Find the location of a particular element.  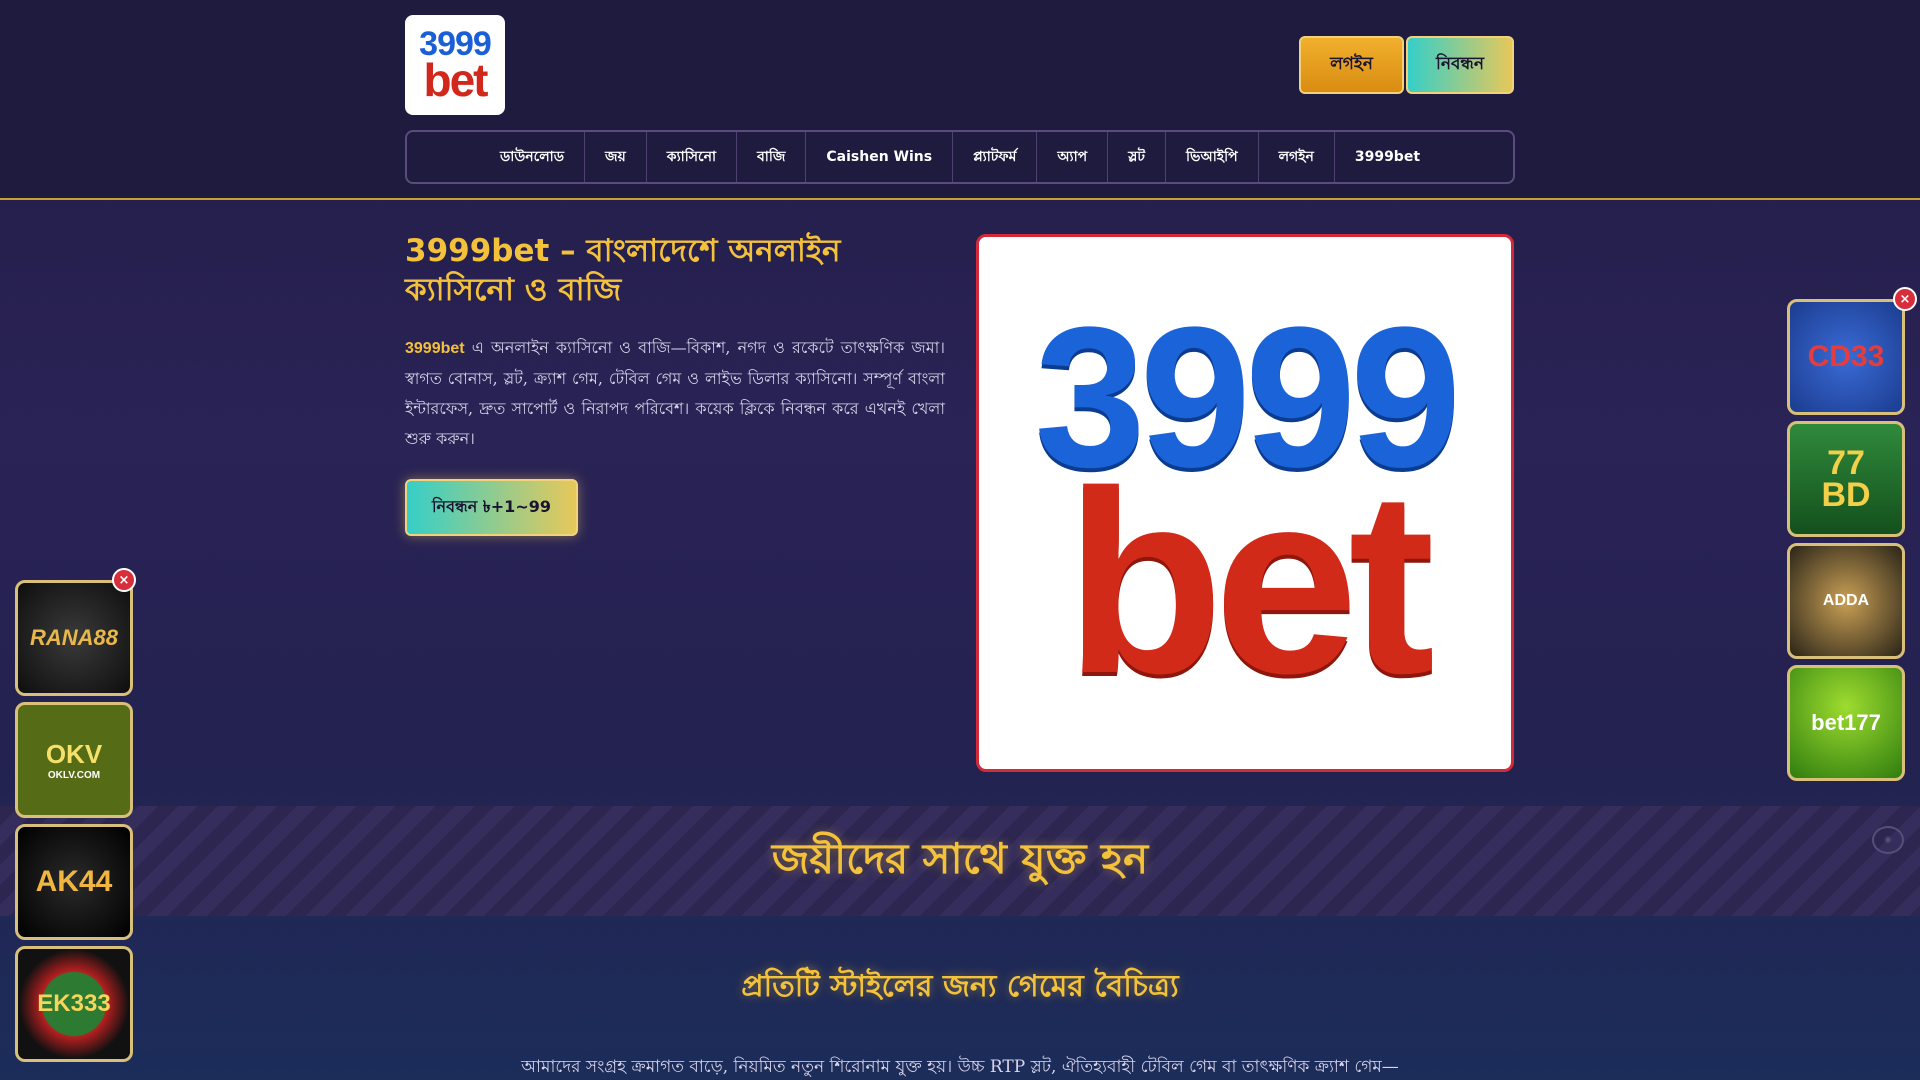

nav-item-casino: ক্যাসিনো is located at coordinates (692, 157).